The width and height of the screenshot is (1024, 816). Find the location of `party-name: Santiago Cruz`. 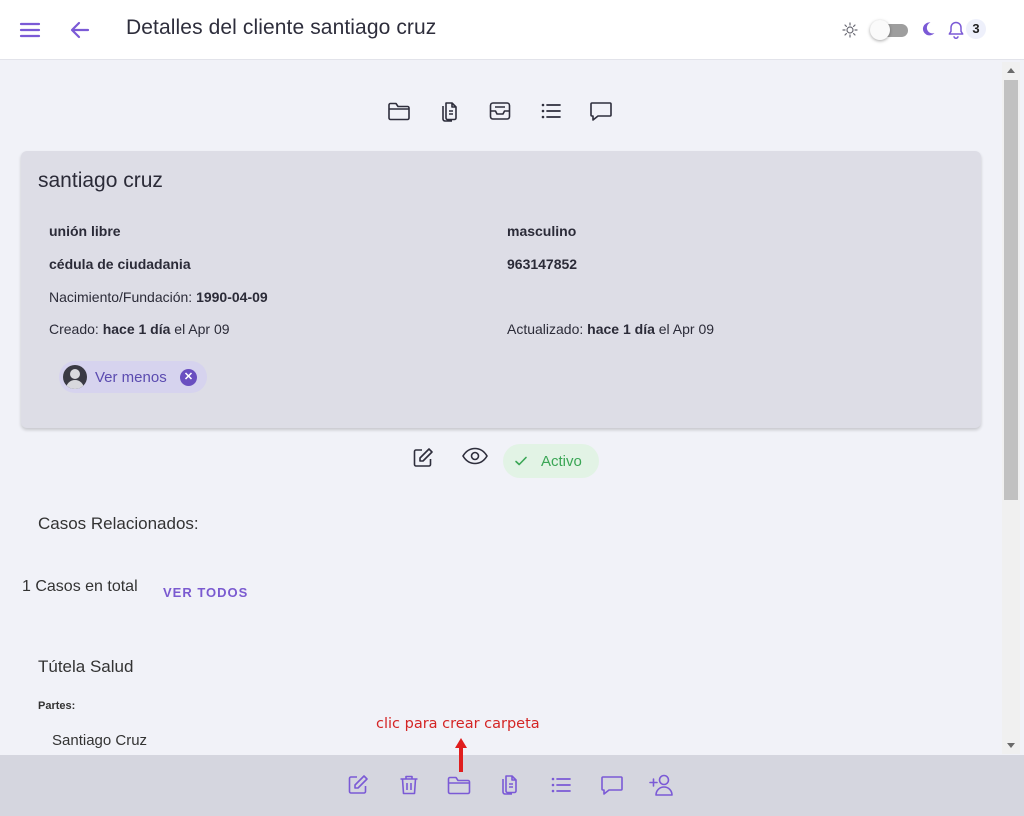

party-name: Santiago Cruz is located at coordinates (100, 740).